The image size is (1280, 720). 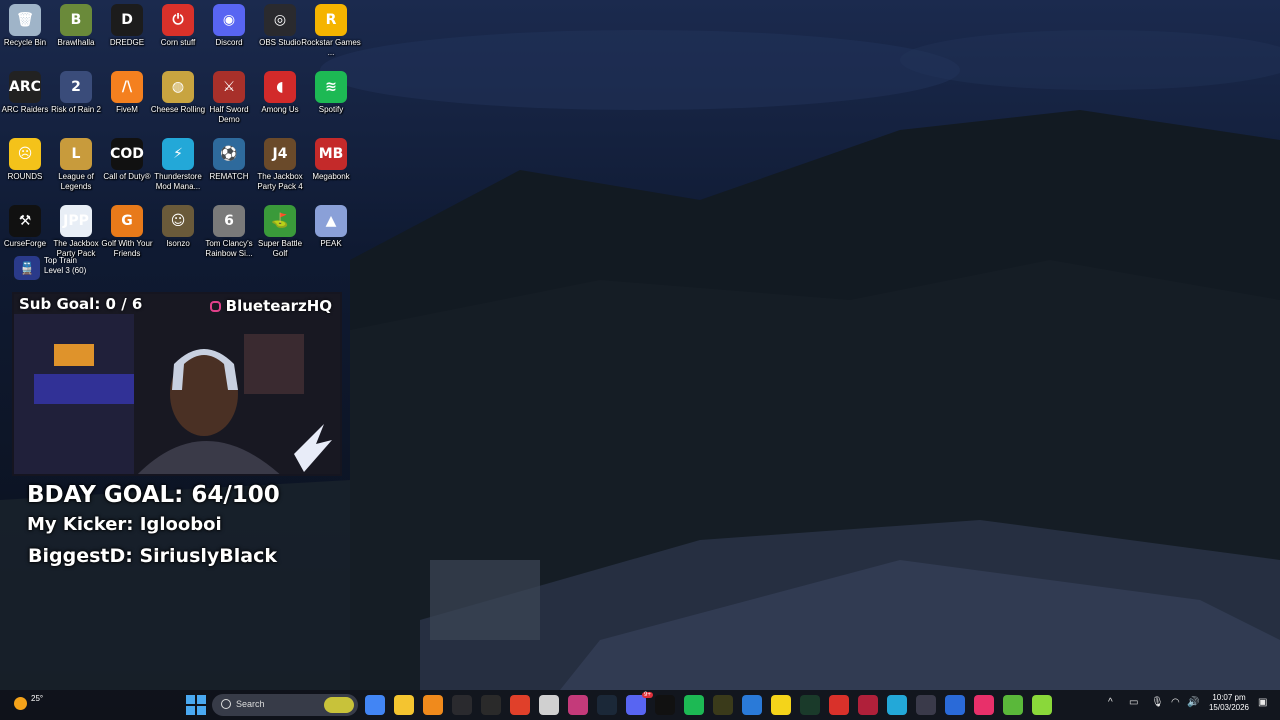 What do you see at coordinates (1229, 697) in the screenshot?
I see `clock-time: 10:07 pm` at bounding box center [1229, 697].